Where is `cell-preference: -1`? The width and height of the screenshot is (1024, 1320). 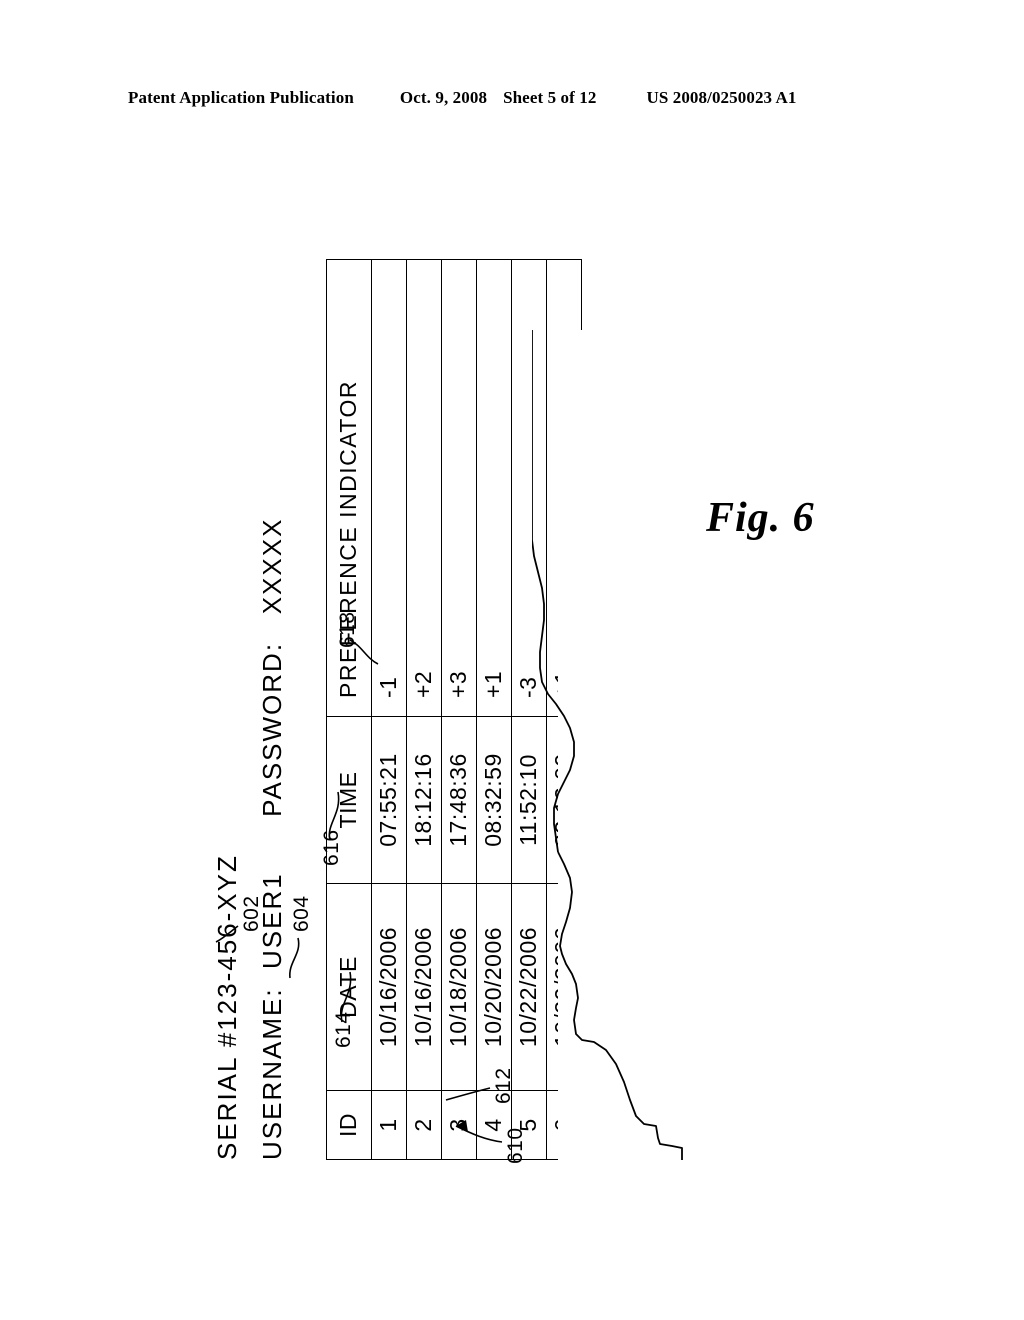
cell-preference: -1 is located at coordinates (389, 488).